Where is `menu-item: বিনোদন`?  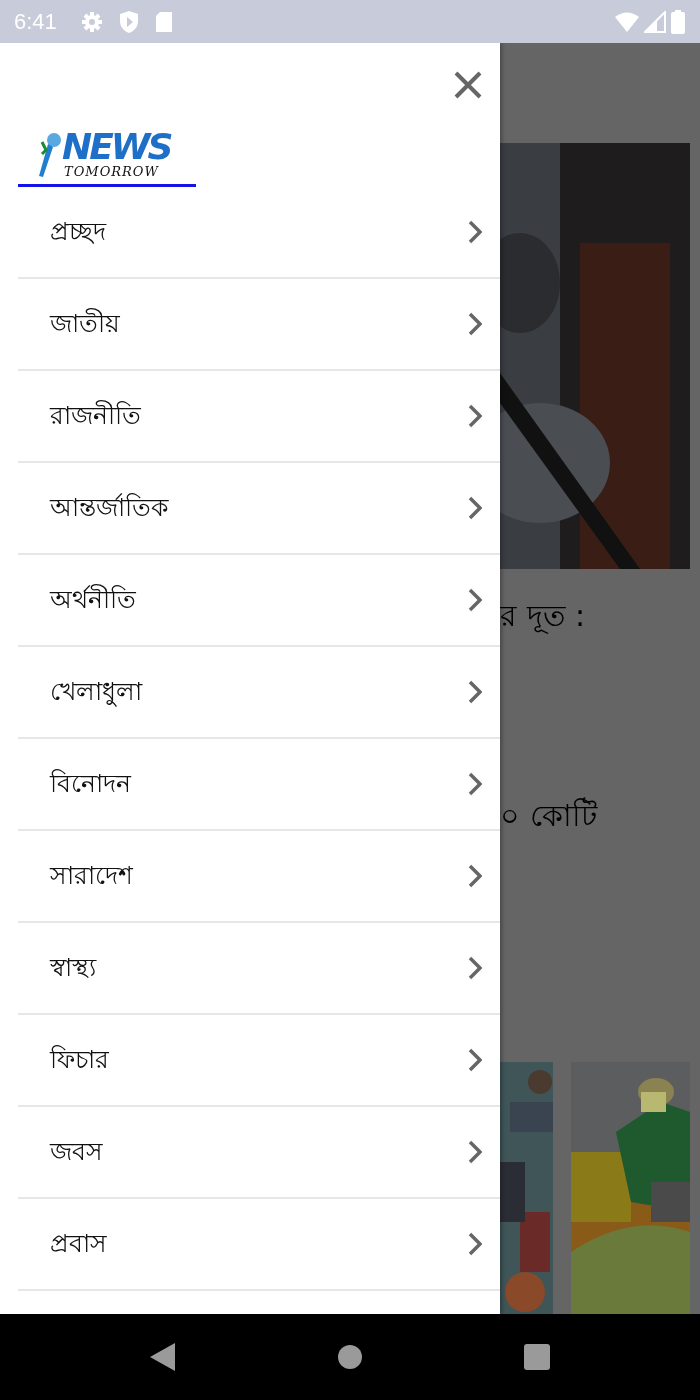 menu-item: বিনোদন is located at coordinates (259, 785).